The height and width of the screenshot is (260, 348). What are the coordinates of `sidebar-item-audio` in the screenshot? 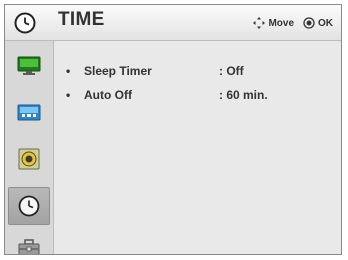 It's located at (29, 159).